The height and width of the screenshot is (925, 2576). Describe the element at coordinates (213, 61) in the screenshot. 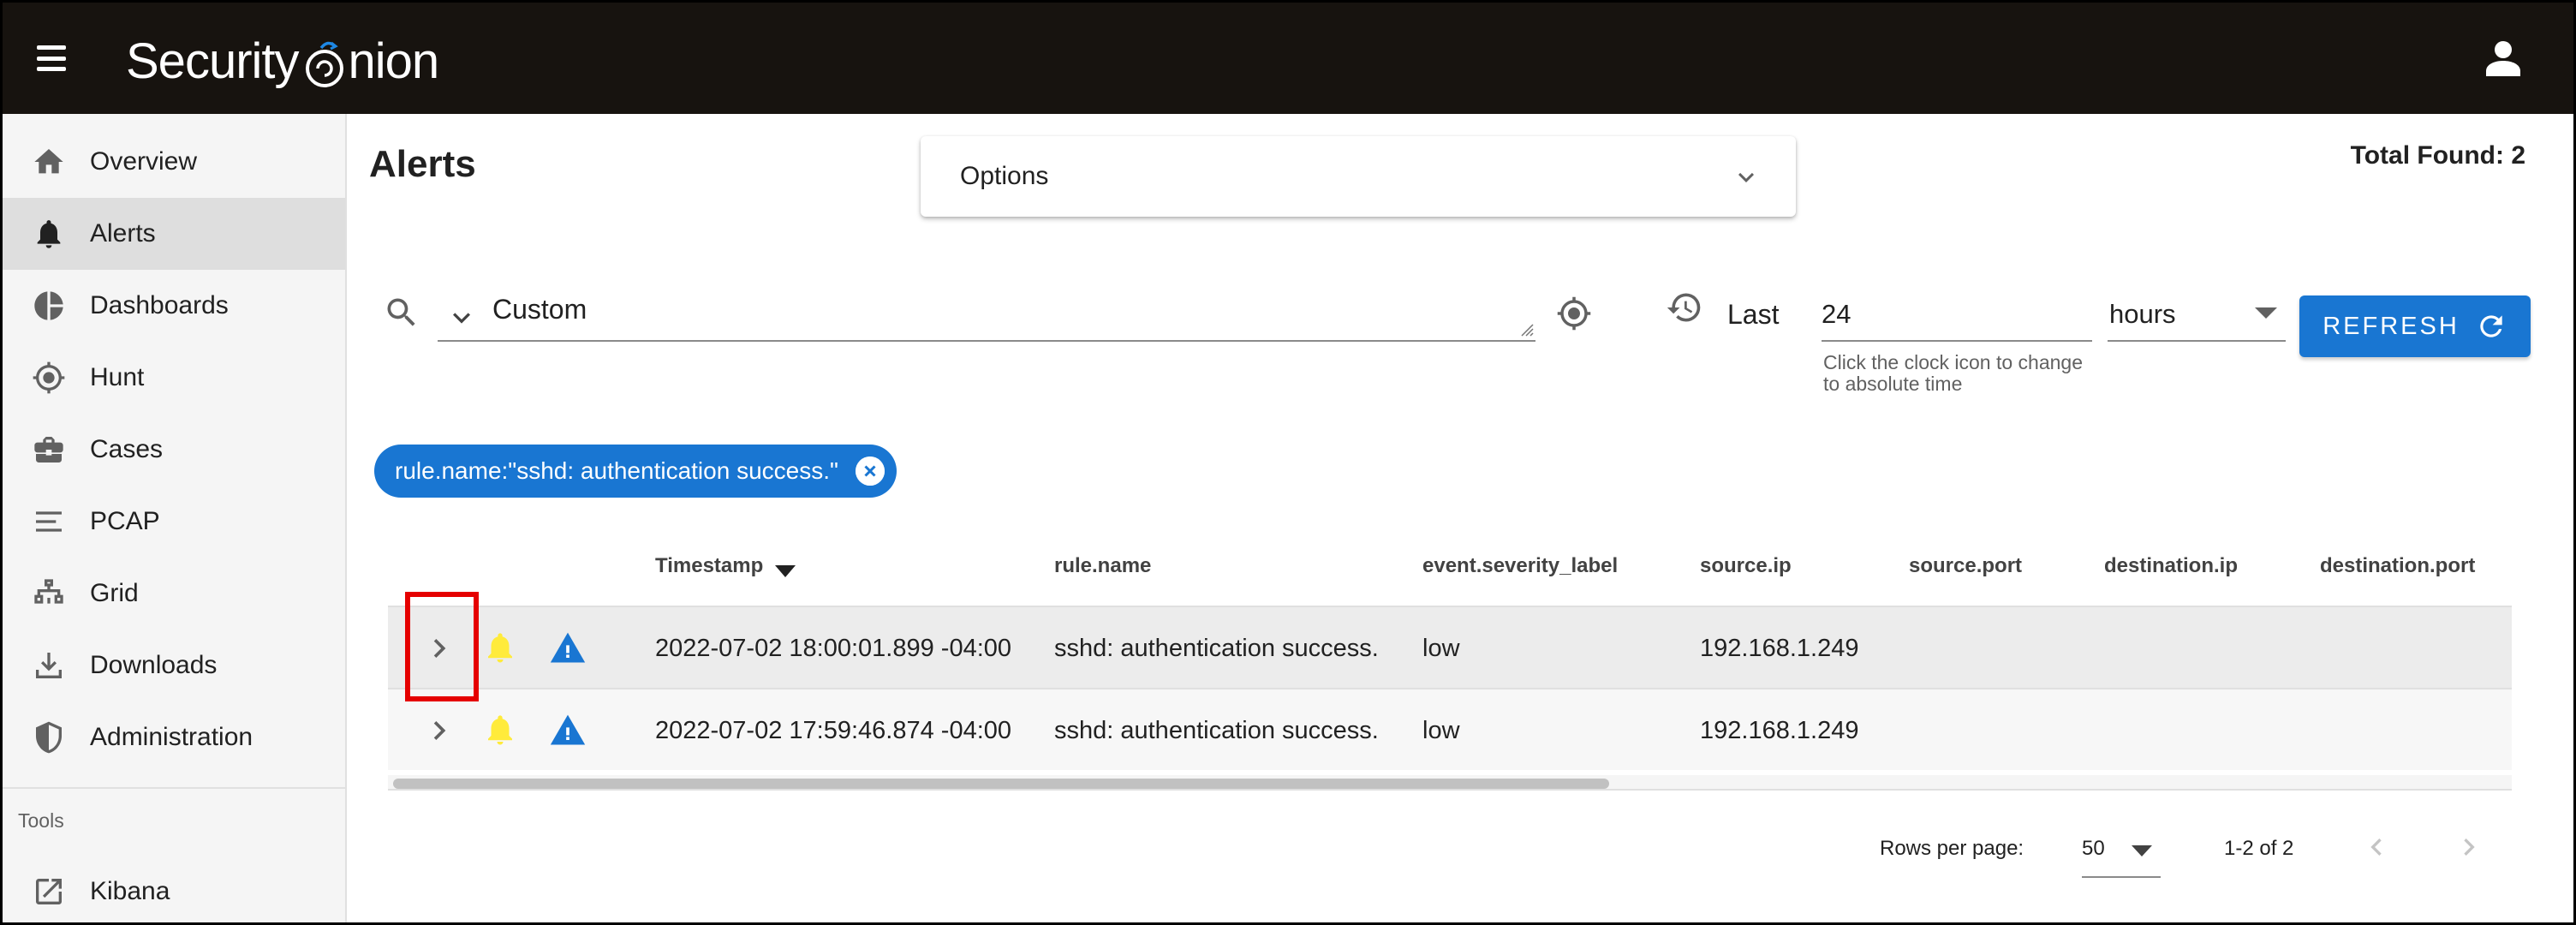

I see `logo-text-left: Security` at that location.